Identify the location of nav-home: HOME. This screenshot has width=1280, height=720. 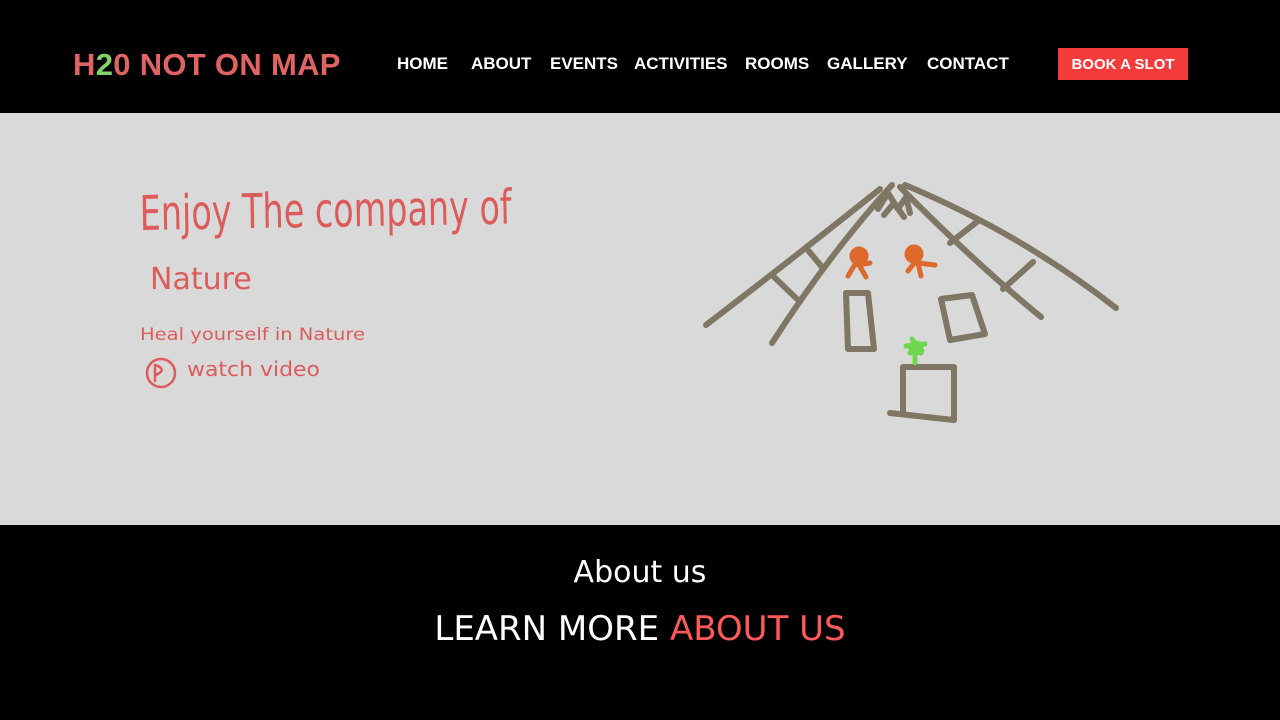
(422, 64).